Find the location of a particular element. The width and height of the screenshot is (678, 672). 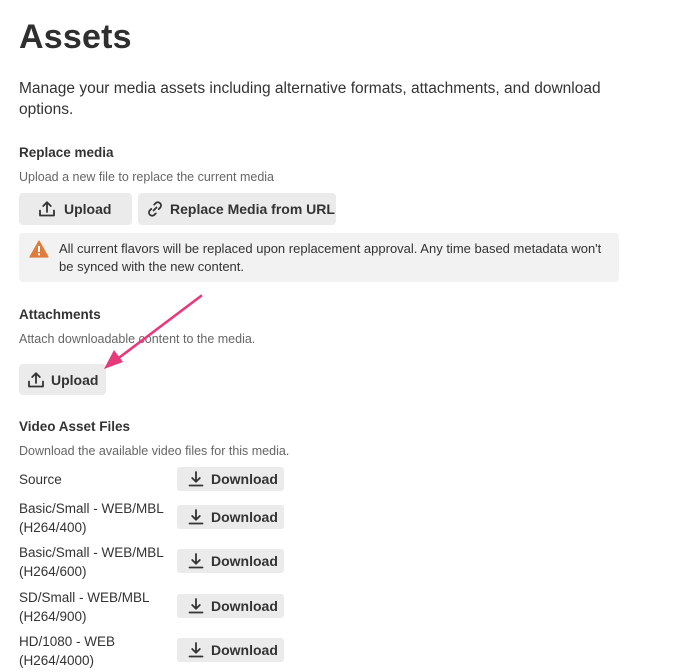

attachments-title: Attachments is located at coordinates (60, 314).